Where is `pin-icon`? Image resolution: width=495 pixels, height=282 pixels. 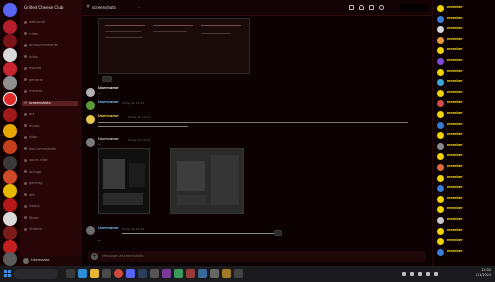
pin-icon is located at coordinates (371, 7).